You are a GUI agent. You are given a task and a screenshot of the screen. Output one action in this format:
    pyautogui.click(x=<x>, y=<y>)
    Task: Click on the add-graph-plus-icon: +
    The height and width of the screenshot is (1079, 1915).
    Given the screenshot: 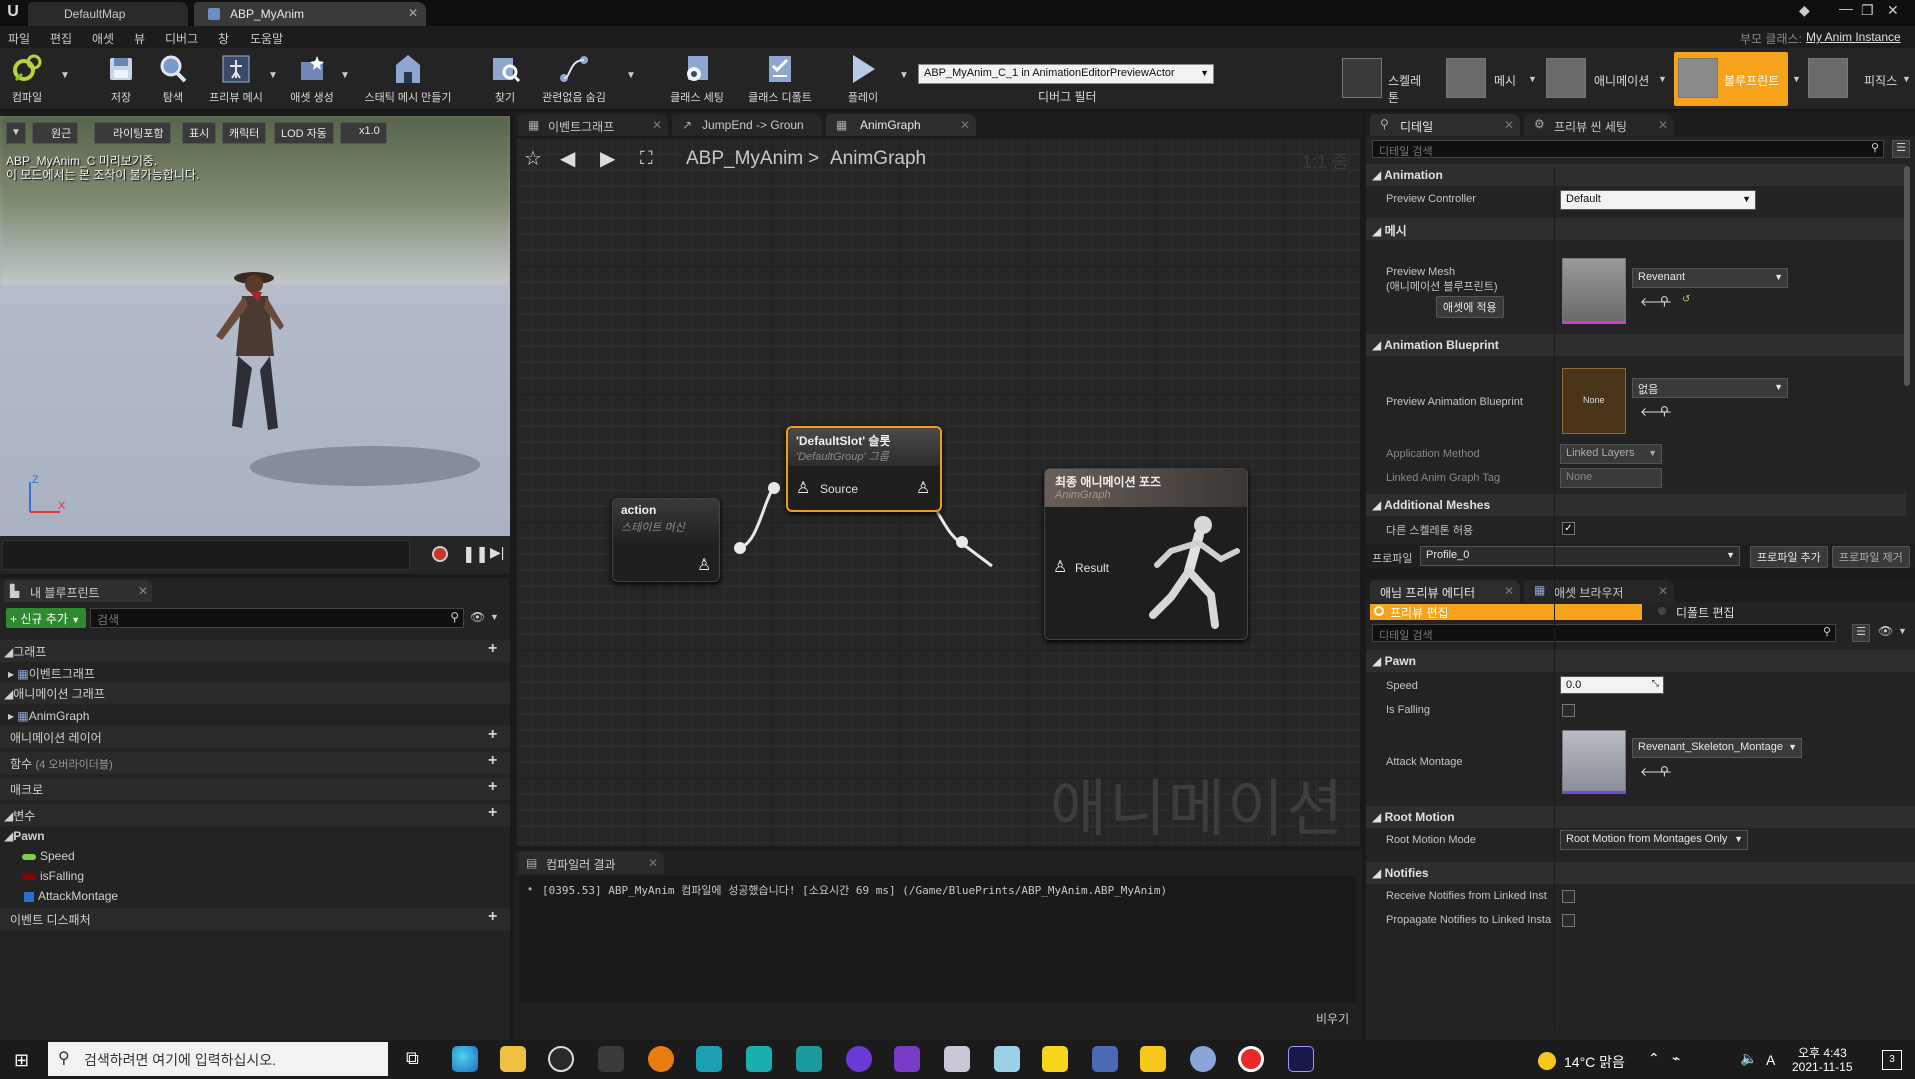 What is the action you would take?
    pyautogui.click(x=492, y=649)
    